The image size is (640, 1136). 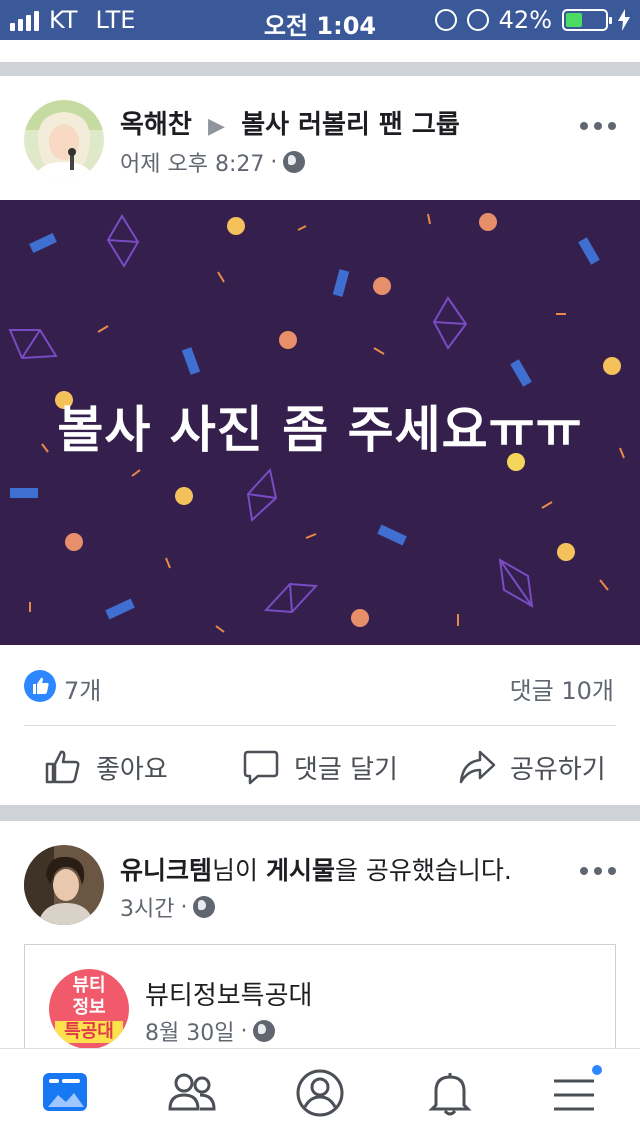 I want to click on thumbs-up-icon, so click(x=62, y=767).